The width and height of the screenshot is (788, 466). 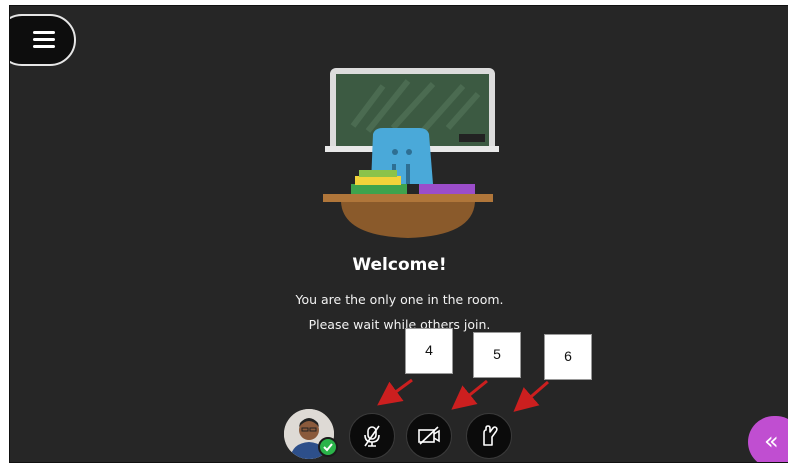 I want to click on camera-off-icon, so click(x=429, y=435).